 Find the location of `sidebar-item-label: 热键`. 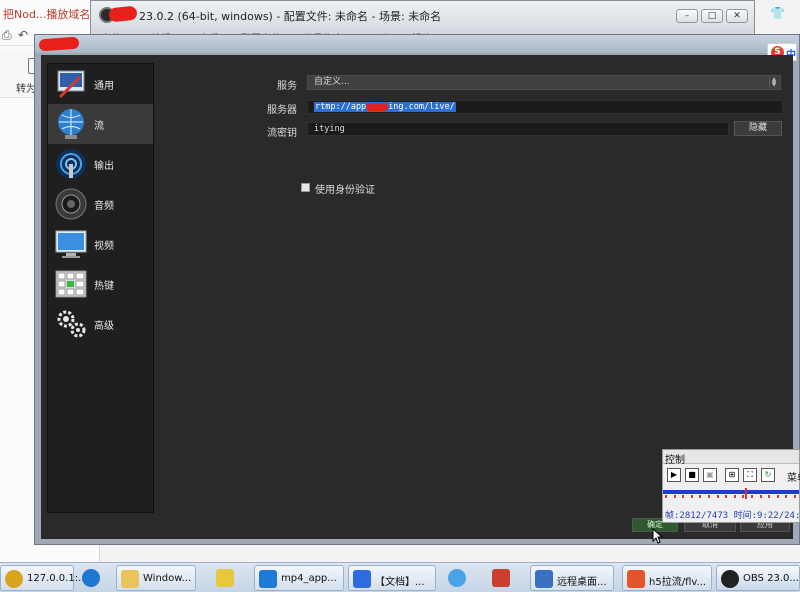

sidebar-item-label: 热键 is located at coordinates (104, 286).